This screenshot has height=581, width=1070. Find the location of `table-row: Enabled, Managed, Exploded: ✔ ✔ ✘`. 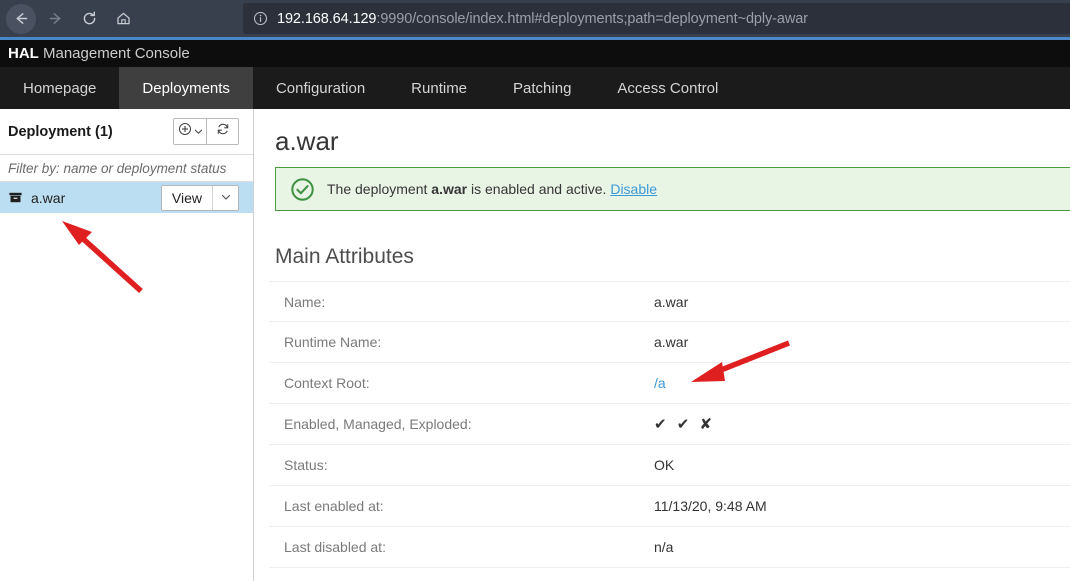

table-row: Enabled, Managed, Exploded: ✔ ✔ ✘ is located at coordinates (669, 424).